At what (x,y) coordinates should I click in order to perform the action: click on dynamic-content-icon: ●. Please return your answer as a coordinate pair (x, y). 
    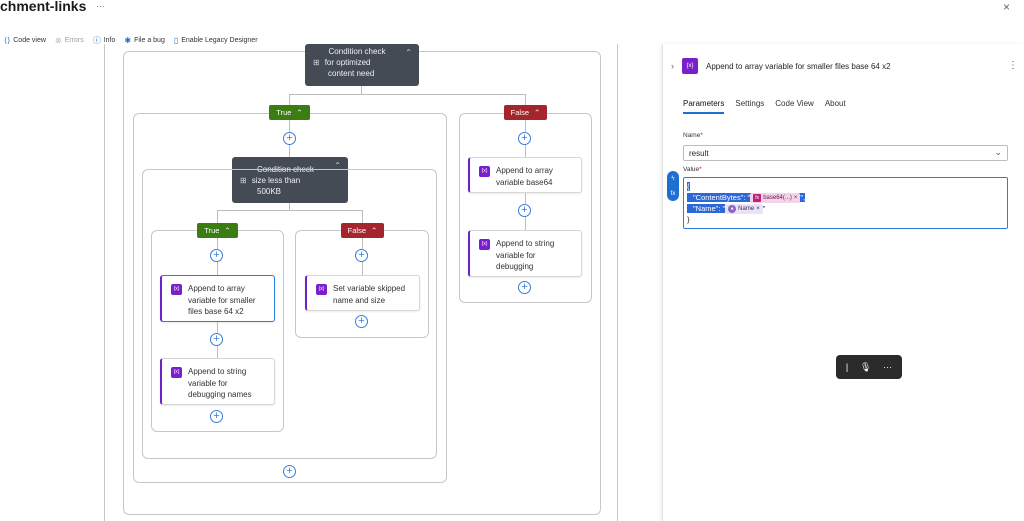
    Looking at the image, I should click on (732, 209).